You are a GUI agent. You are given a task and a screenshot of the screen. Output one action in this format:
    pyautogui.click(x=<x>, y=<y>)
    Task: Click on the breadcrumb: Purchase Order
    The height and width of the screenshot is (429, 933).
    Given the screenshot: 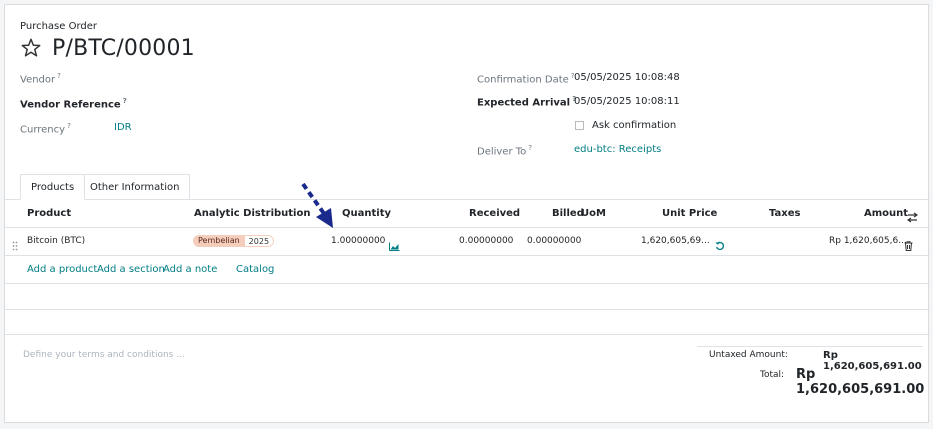 What is the action you would take?
    pyautogui.click(x=59, y=26)
    